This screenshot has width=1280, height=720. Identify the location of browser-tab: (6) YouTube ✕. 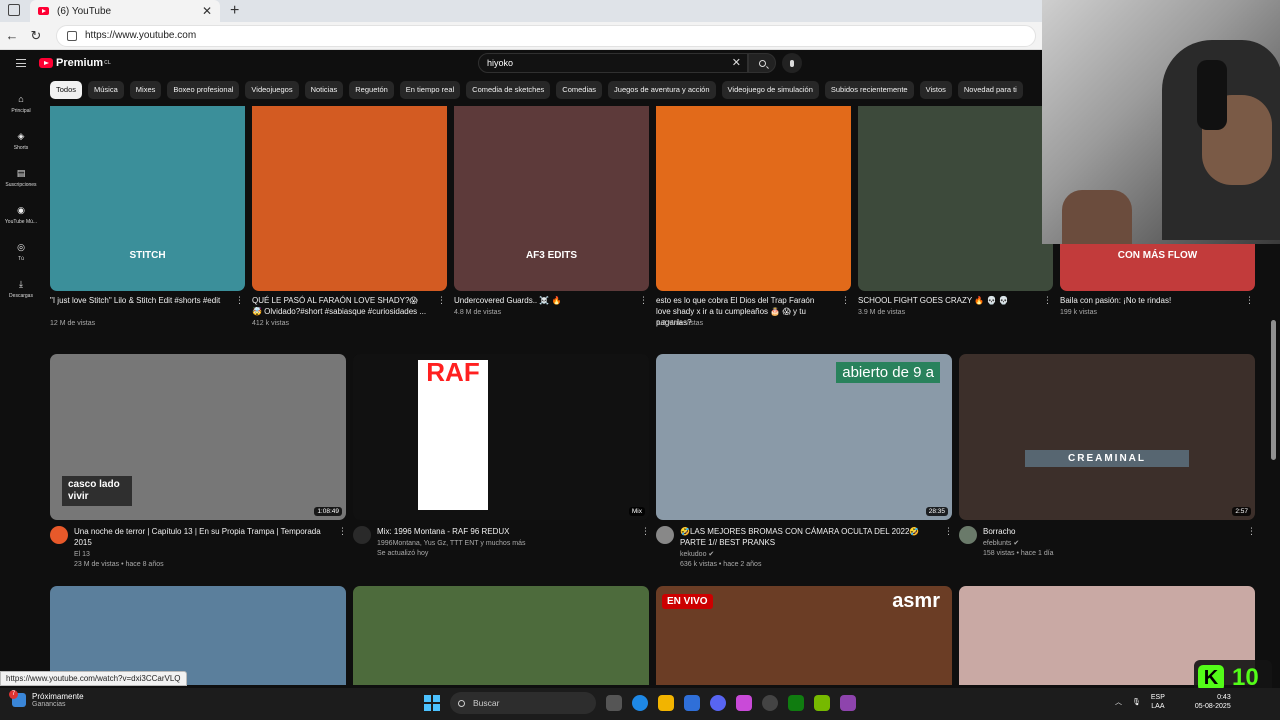
(125, 11).